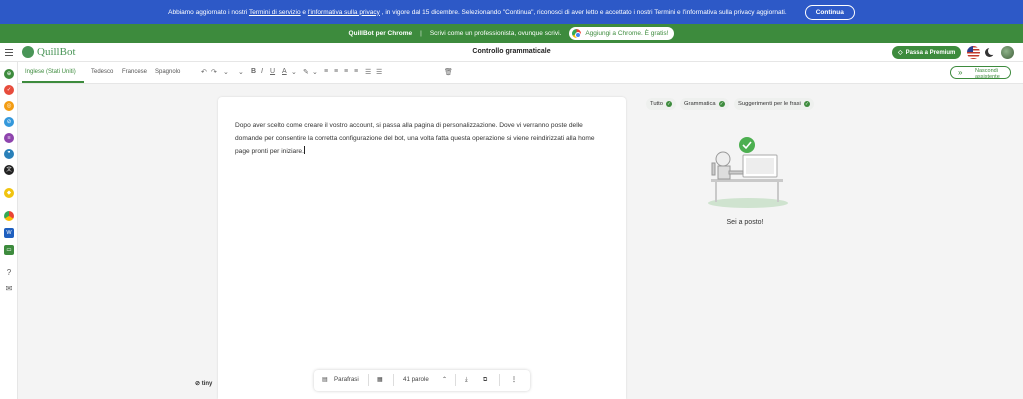 The height and width of the screenshot is (399, 1023). I want to click on filter-chip-sentence-suggestions: Suggerimenti per le frasi ✓, so click(774, 104).